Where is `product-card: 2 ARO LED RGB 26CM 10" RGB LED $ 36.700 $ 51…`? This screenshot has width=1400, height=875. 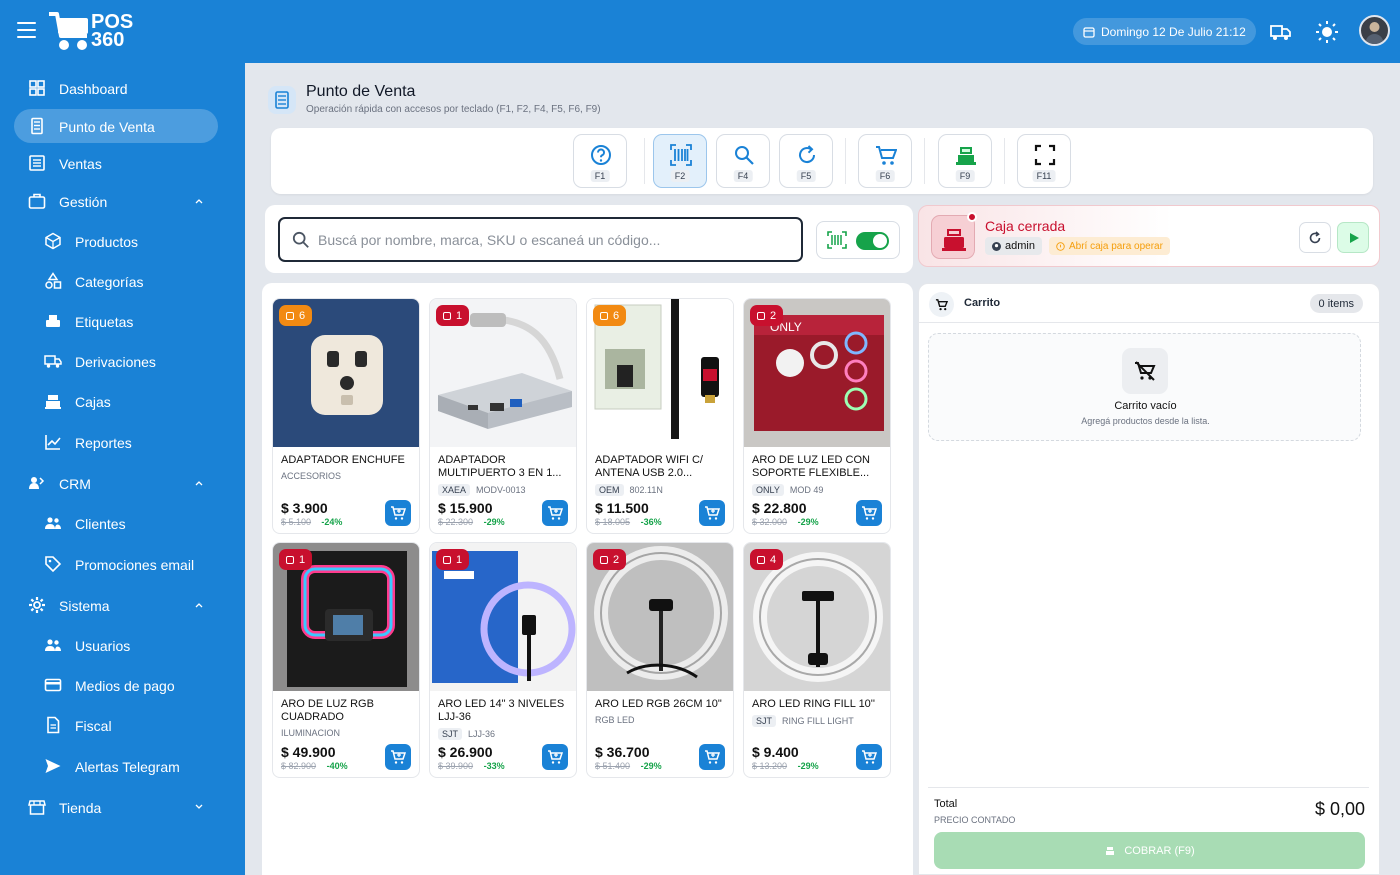
product-card: 2 ARO LED RGB 26CM 10" RGB LED $ 36.700 $ 51… is located at coordinates (660, 660).